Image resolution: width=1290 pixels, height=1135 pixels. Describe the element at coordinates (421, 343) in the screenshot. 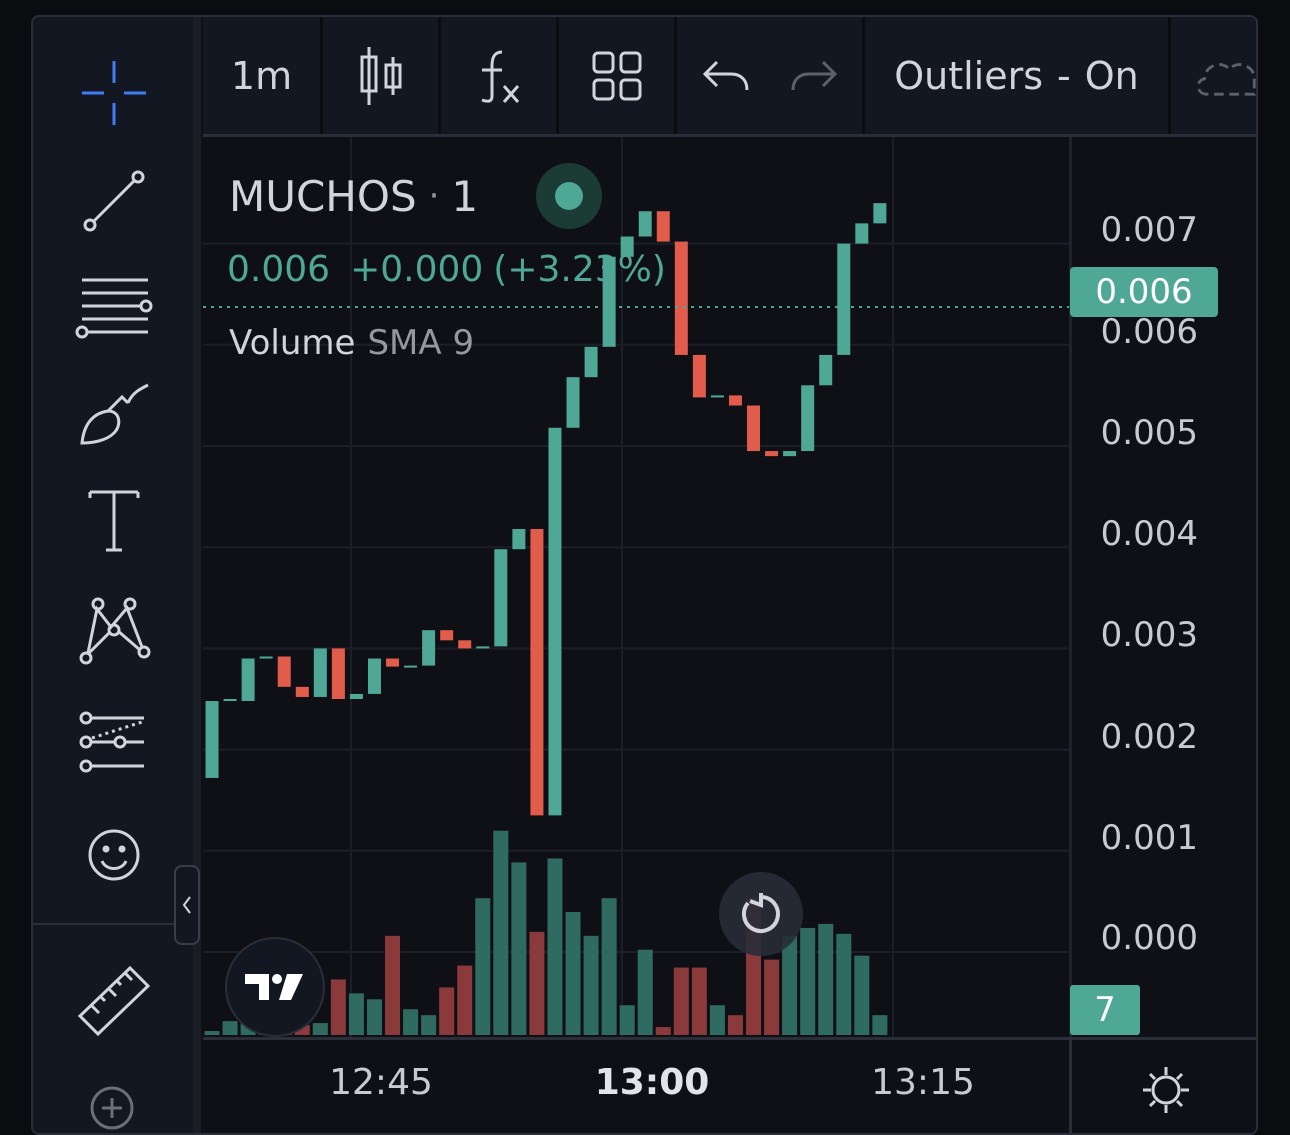

I see `study-params: SMA 9` at that location.